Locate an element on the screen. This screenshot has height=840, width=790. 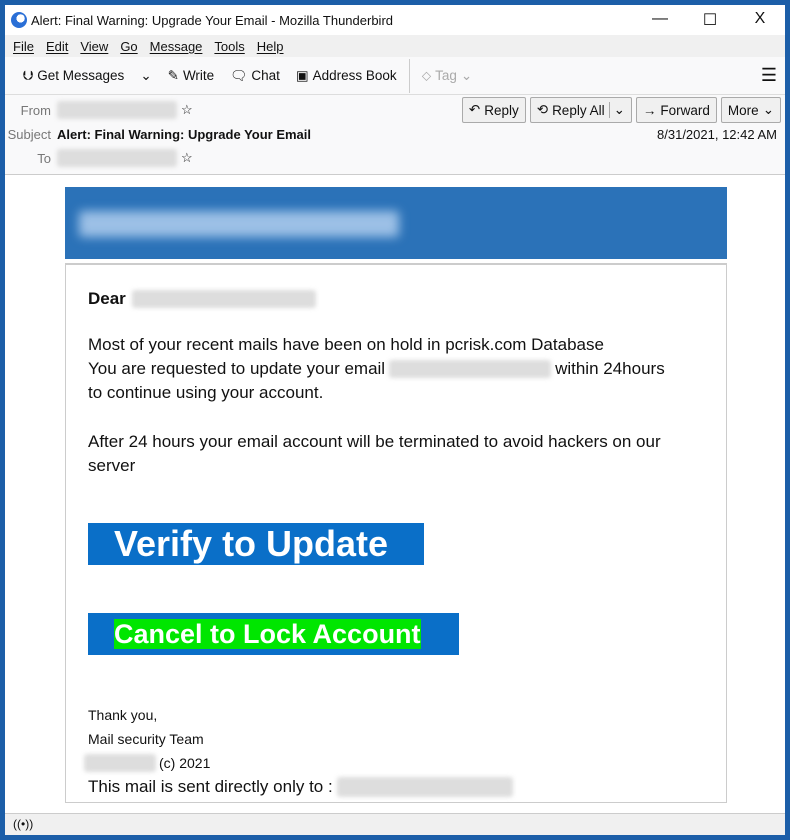
to-address-redacted is located at coordinates (117, 158).